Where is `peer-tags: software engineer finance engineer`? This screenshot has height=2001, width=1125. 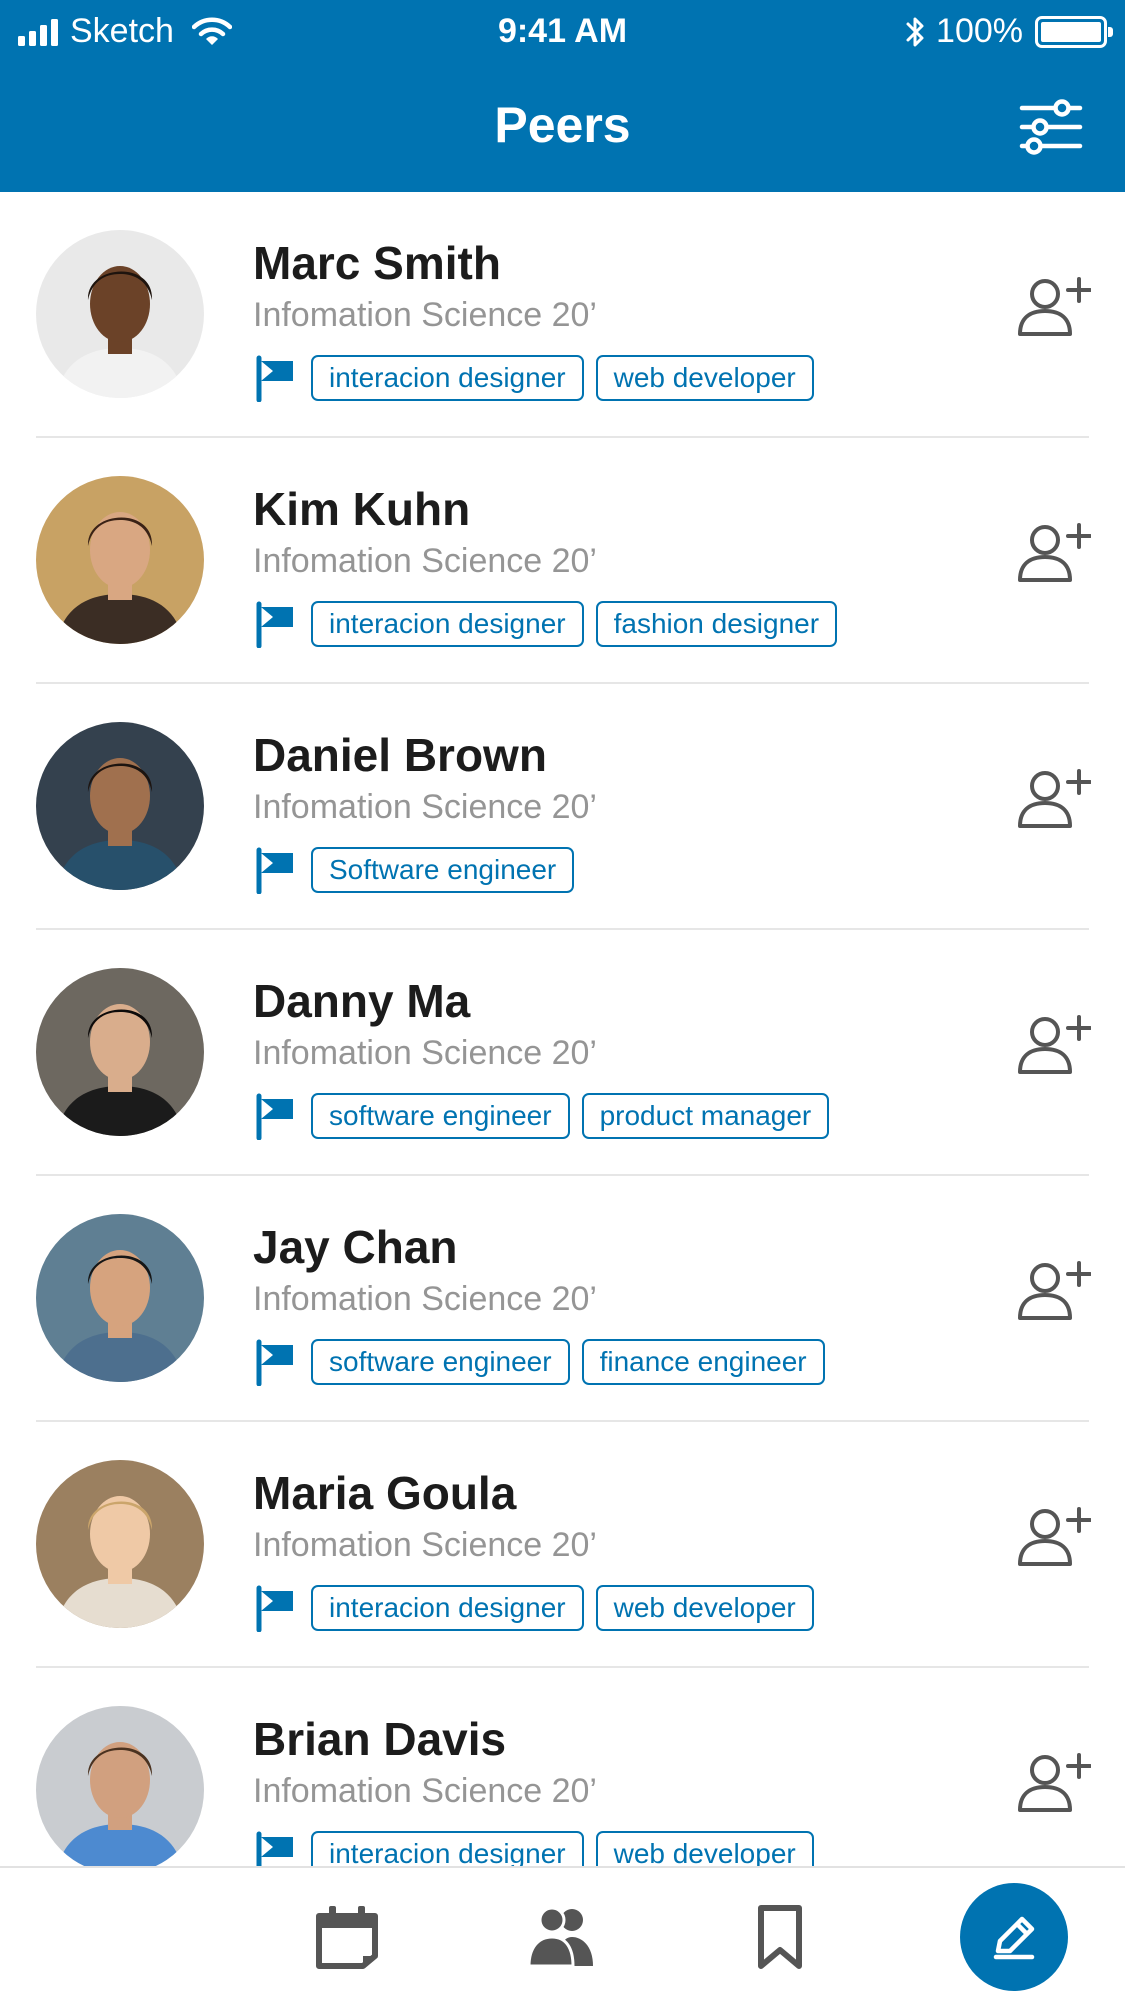
peer-tags: software engineer finance engineer is located at coordinates (545, 1362).